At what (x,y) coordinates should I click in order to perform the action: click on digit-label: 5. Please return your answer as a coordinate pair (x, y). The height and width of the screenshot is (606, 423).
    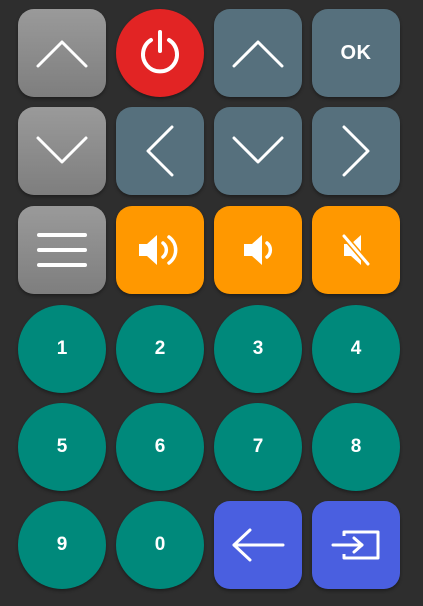
    Looking at the image, I should click on (62, 446).